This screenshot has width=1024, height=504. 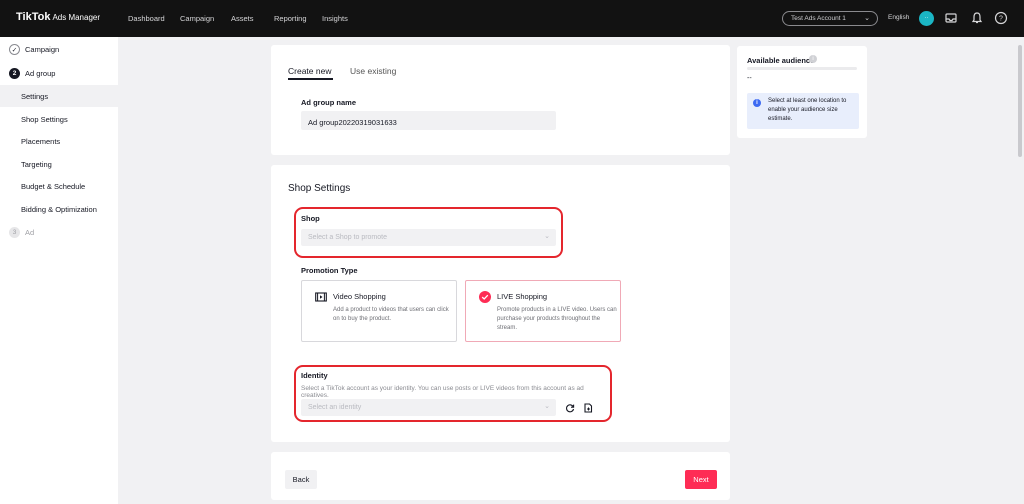 What do you see at coordinates (329, 270) in the screenshot?
I see `promotion-type-label: Promotion Type` at bounding box center [329, 270].